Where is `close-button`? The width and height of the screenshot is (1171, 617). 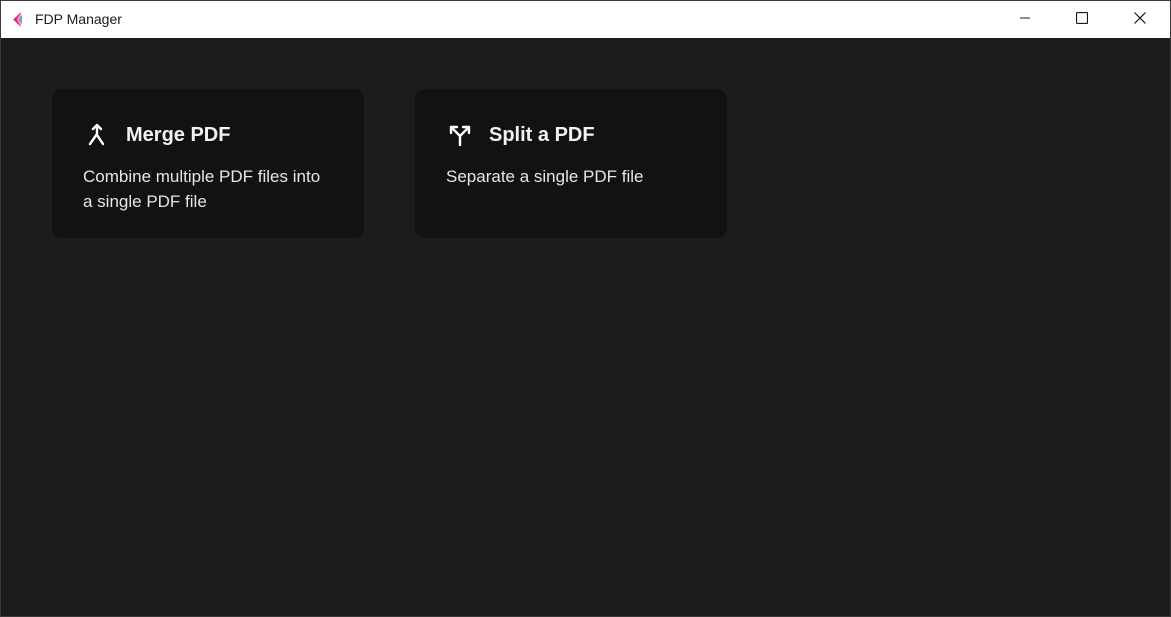 close-button is located at coordinates (1140, 19).